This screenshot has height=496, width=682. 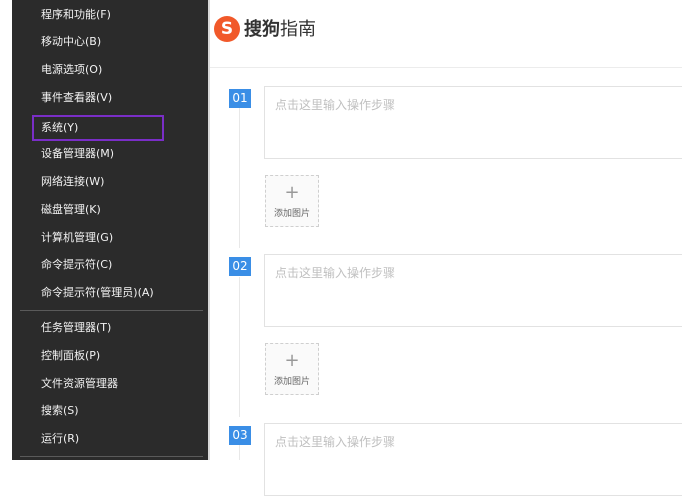 I want to click on brand-sub: 指南, so click(x=298, y=29).